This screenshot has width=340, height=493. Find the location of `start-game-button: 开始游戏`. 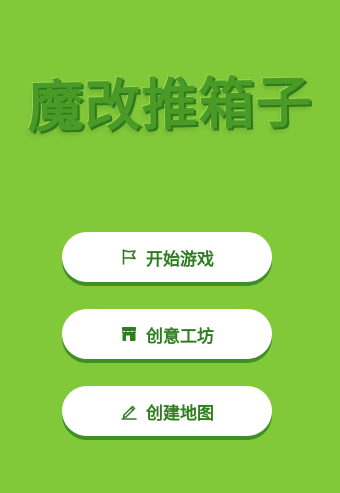

start-game-button: 开始游戏 is located at coordinates (167, 257).